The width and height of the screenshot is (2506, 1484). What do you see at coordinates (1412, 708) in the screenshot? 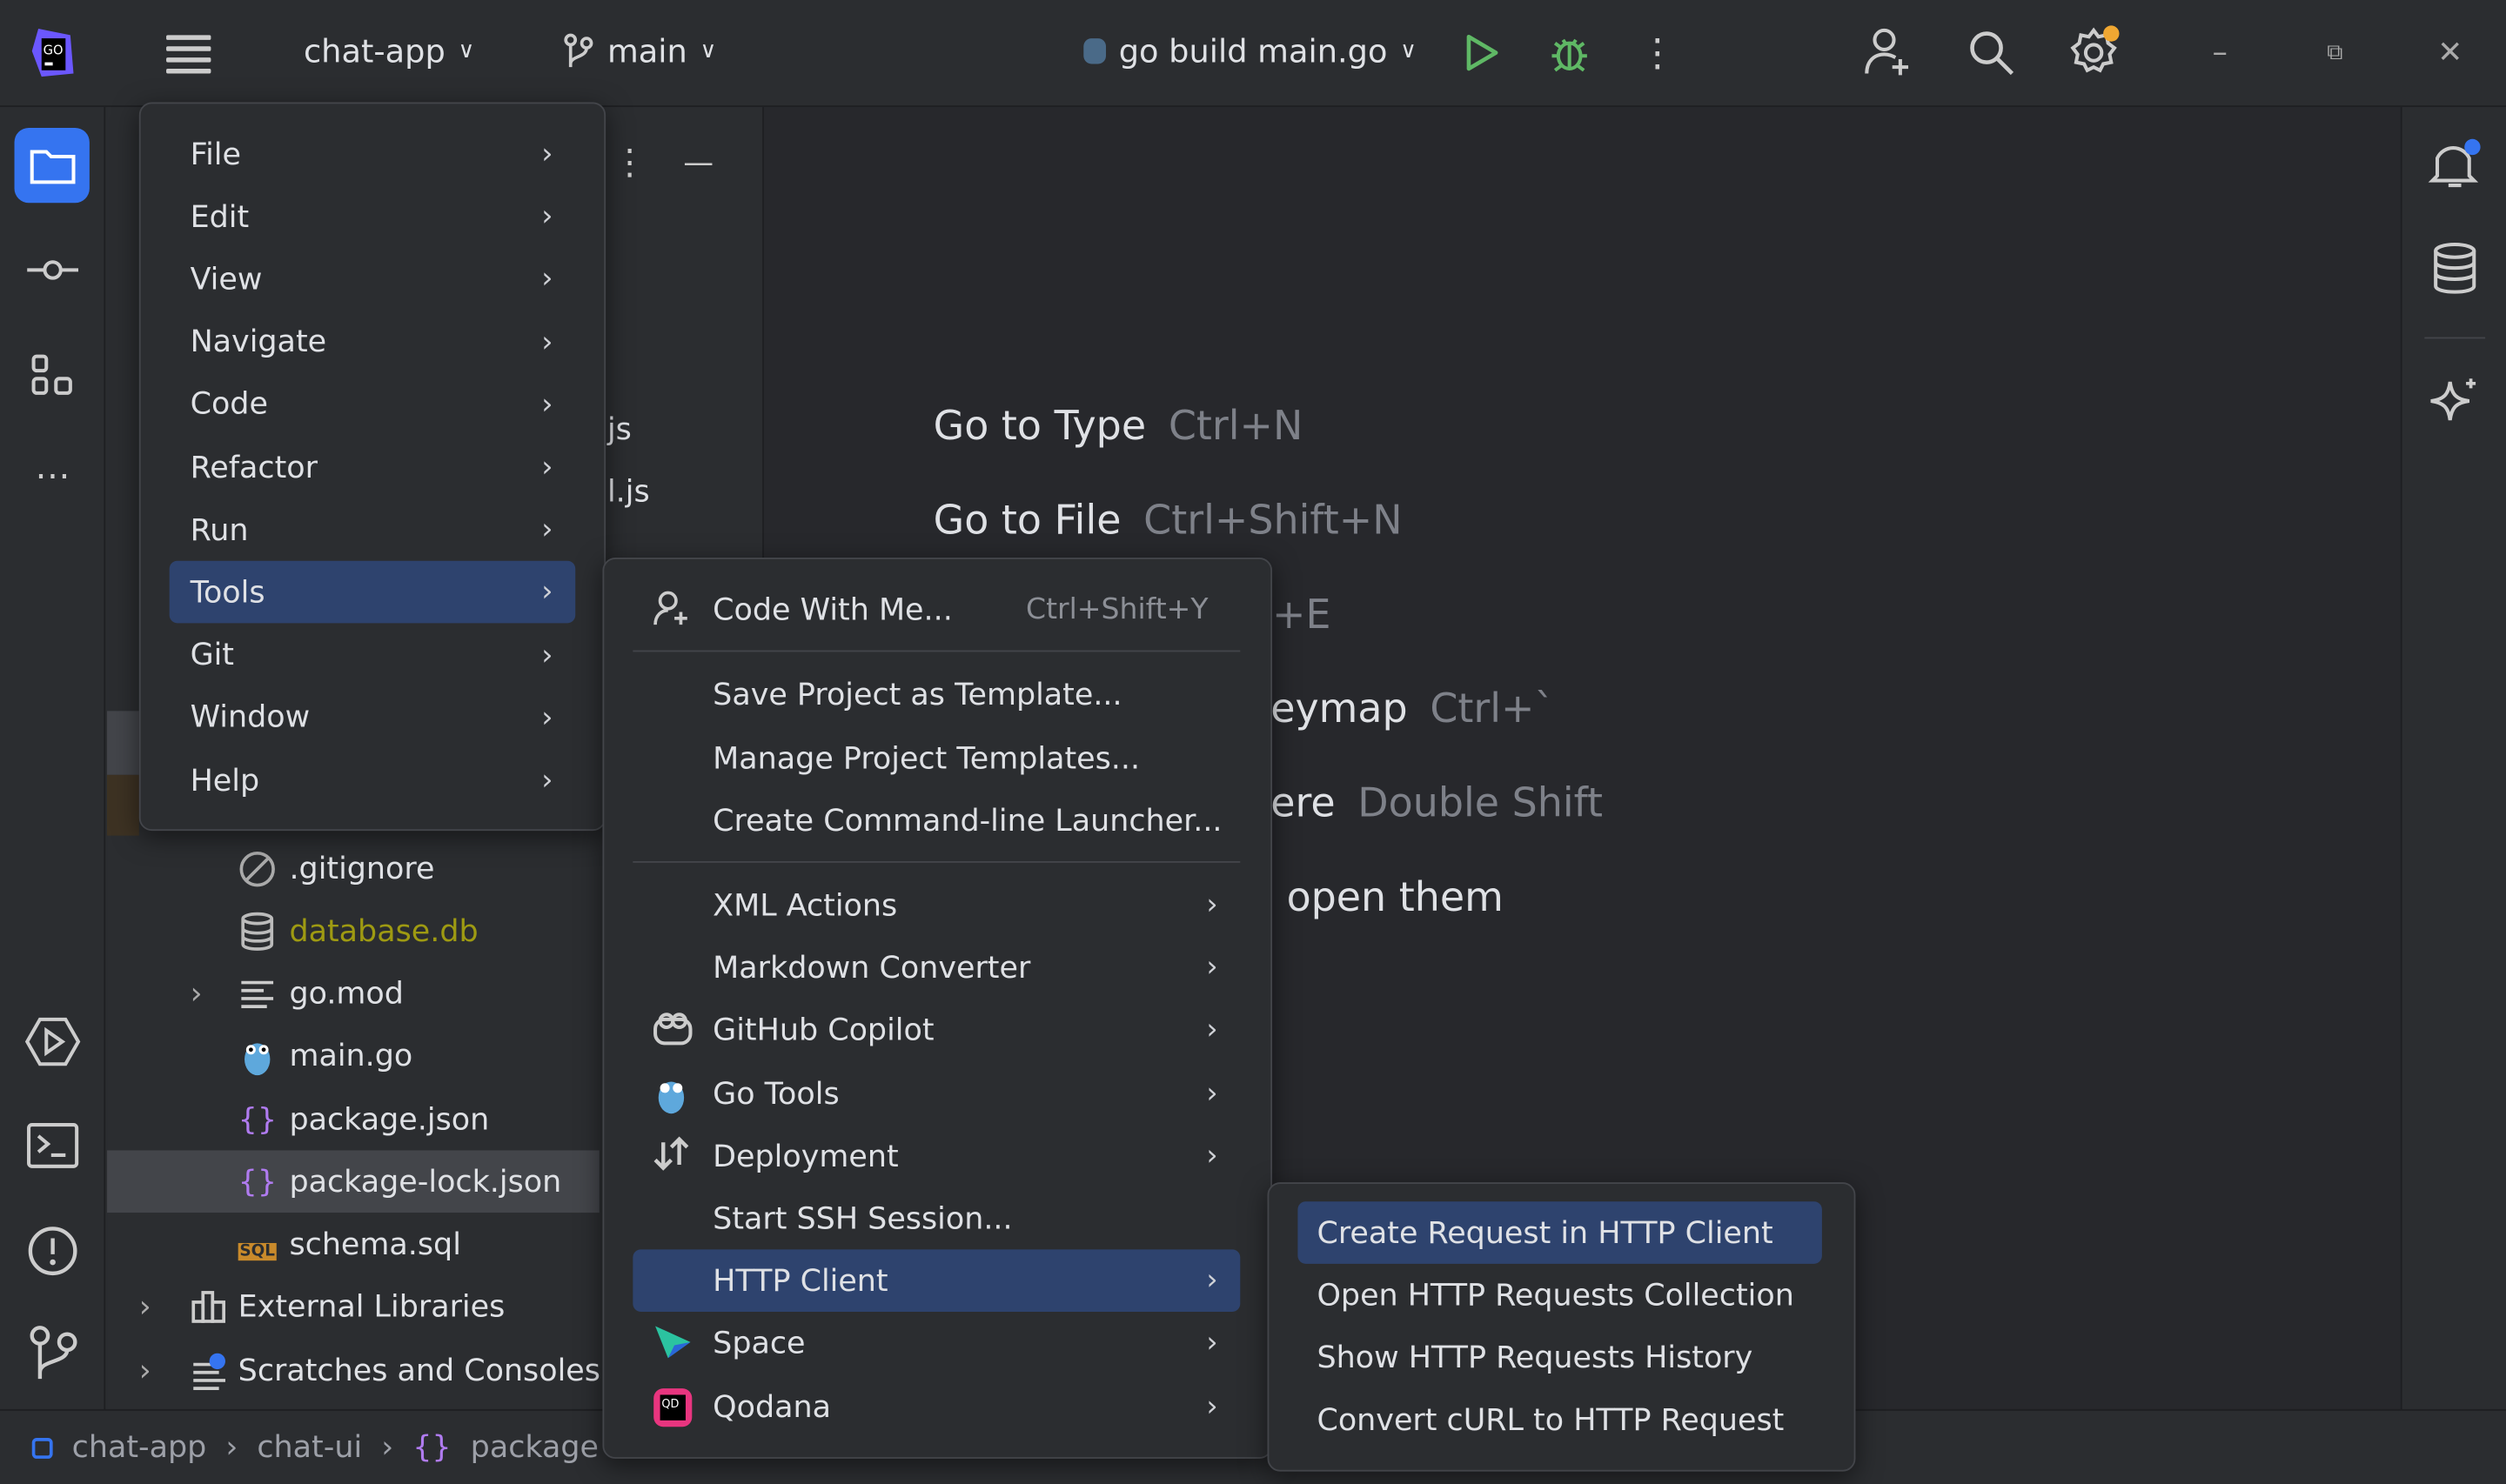
I see `hint-keymap: eymap Ctrl+`` at bounding box center [1412, 708].